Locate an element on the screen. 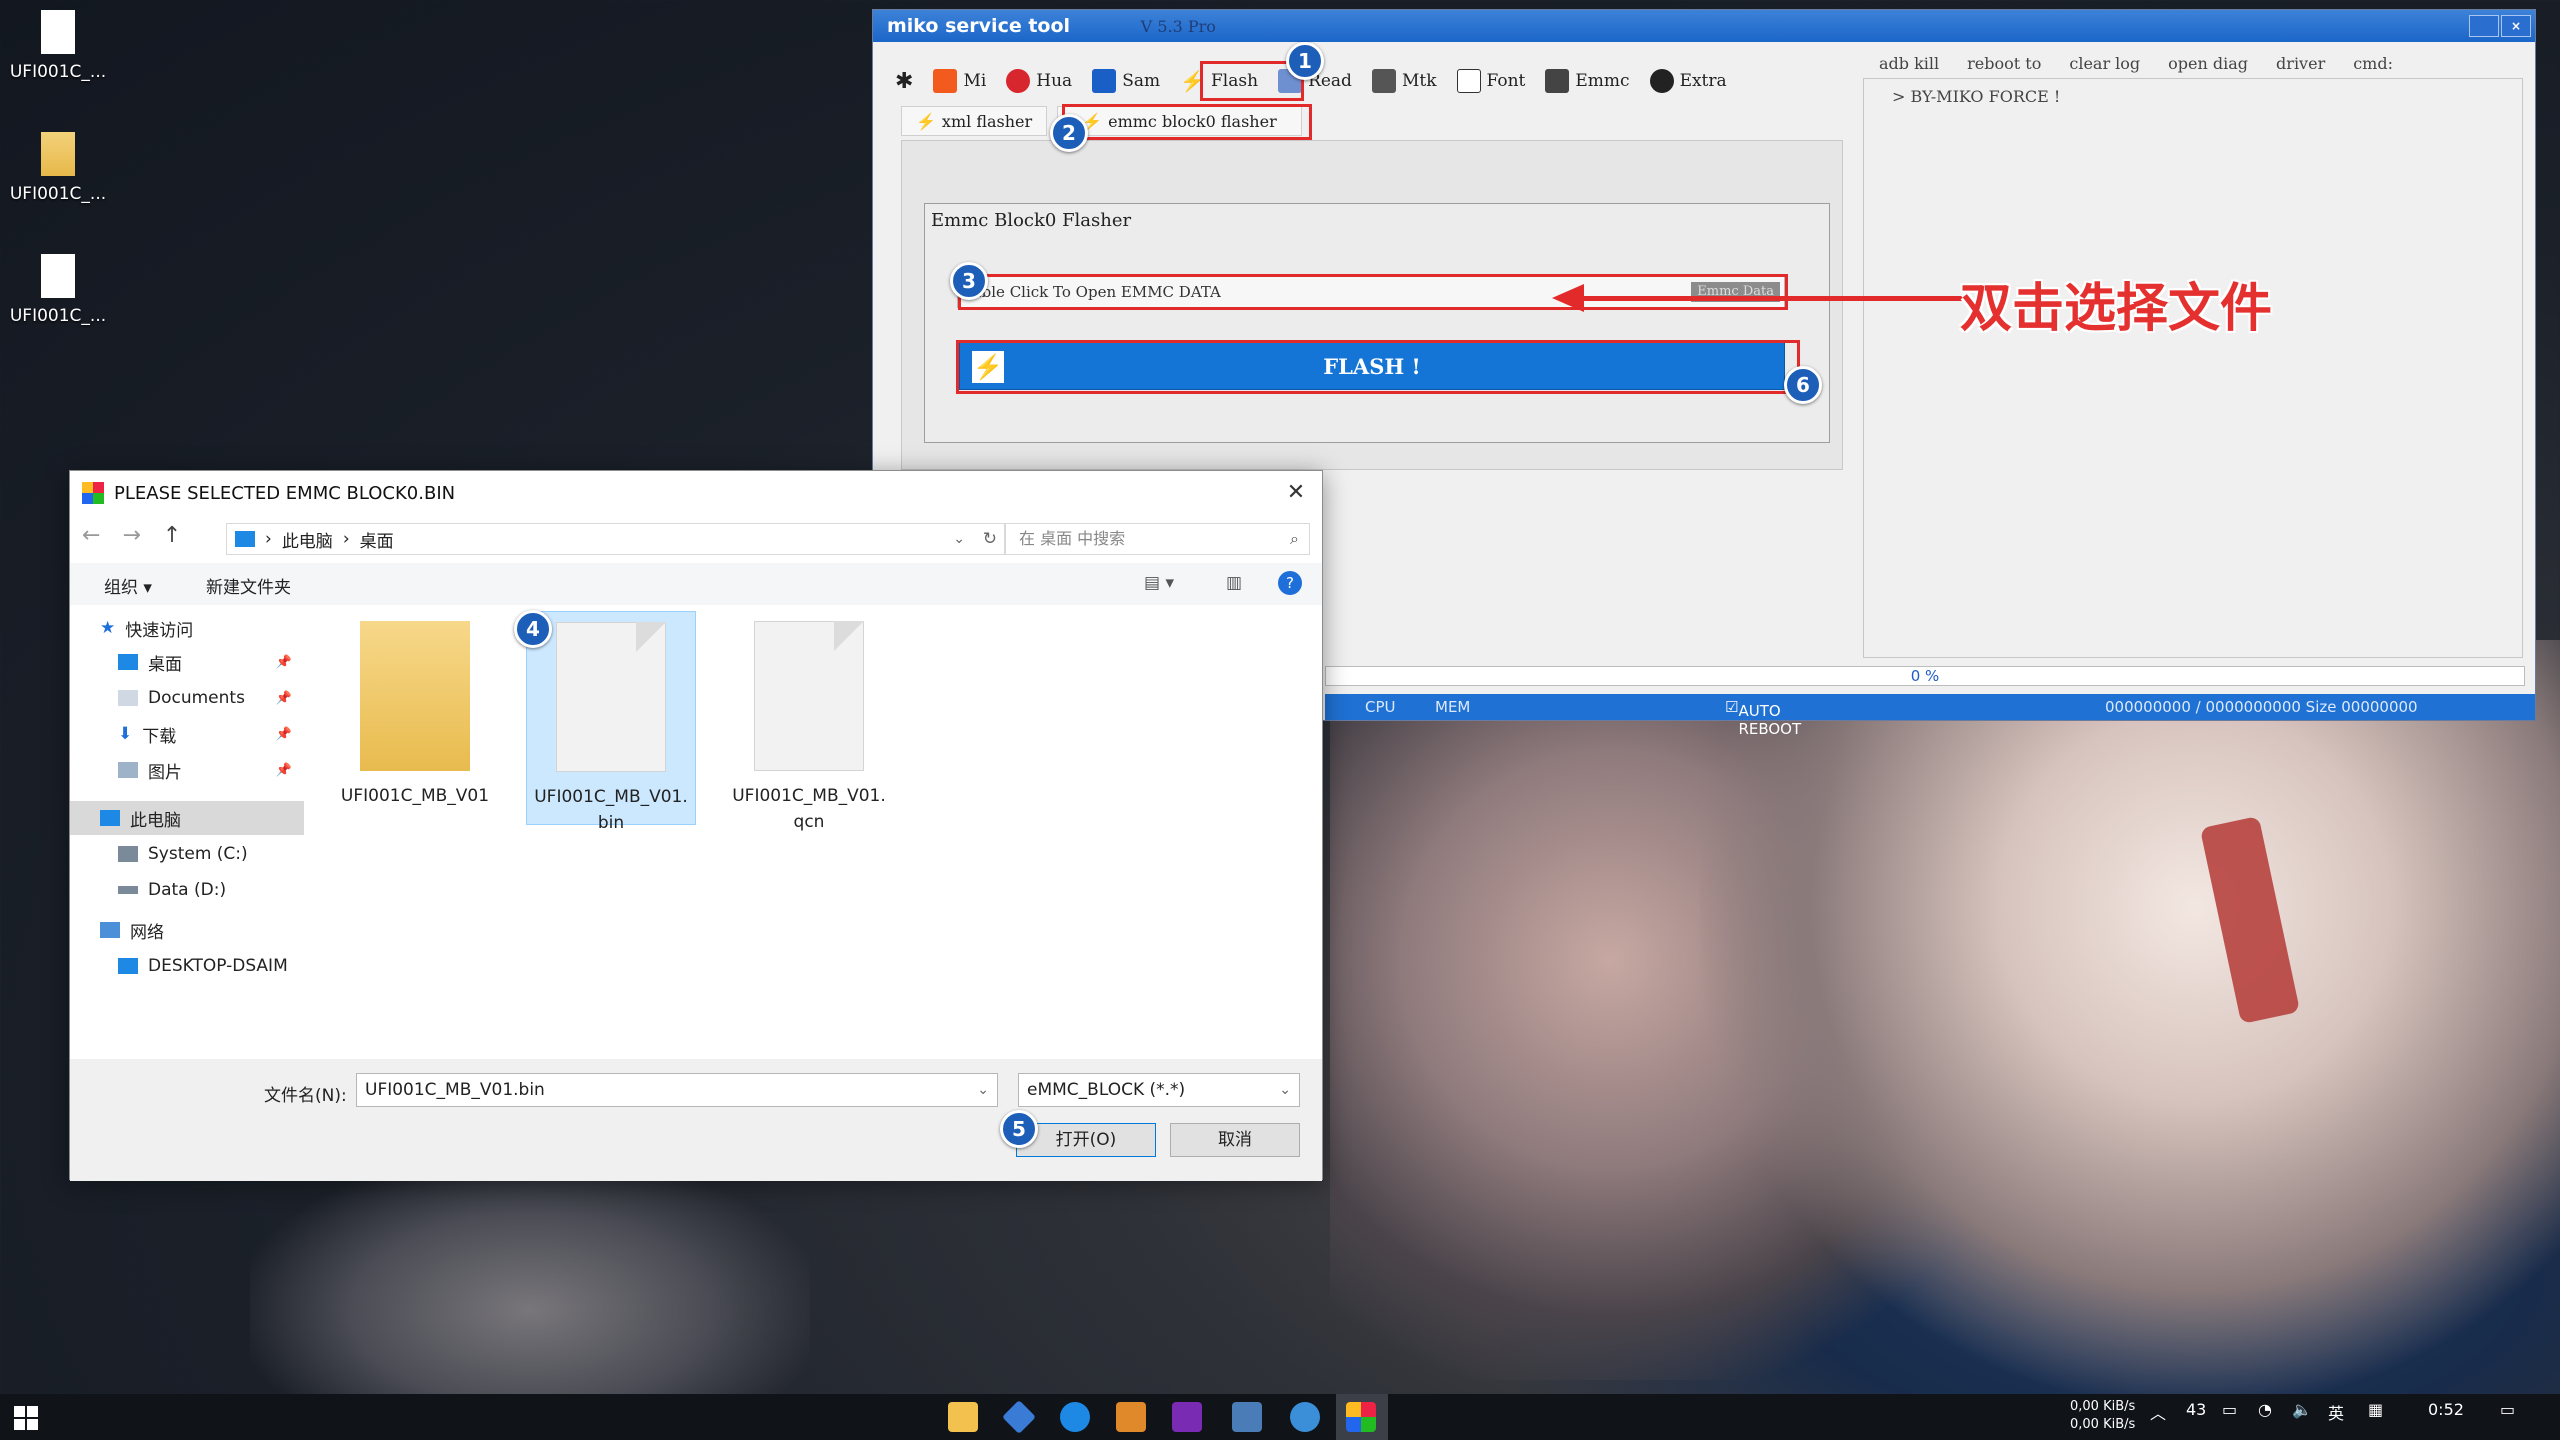 This screenshot has height=1440, width=2560. wifi-icon: ◔ is located at coordinates (2265, 1409).